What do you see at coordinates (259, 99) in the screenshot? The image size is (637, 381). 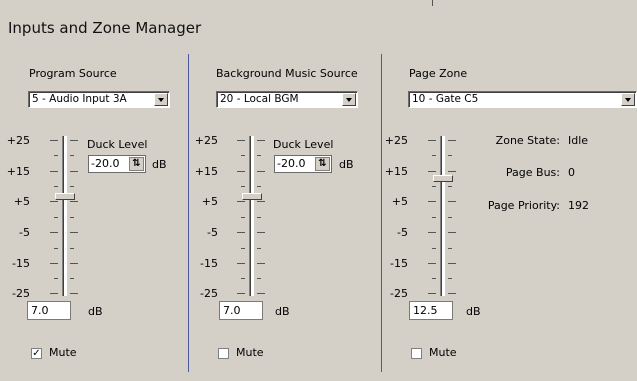 I see `bgm-source-value: 20 - Local BGM` at bounding box center [259, 99].